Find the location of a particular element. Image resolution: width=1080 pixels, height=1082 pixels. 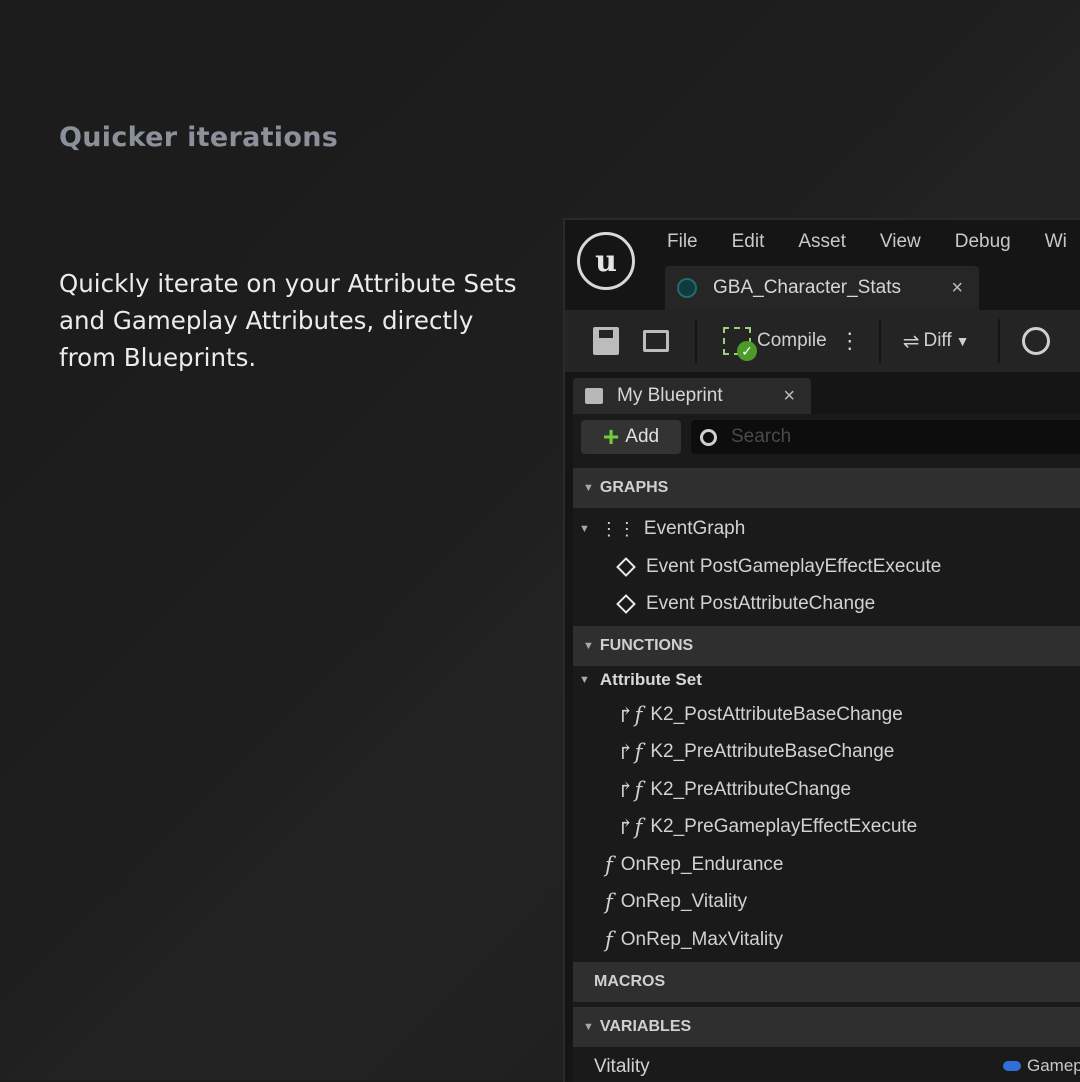

function-label: OnRep_Endurance is located at coordinates (702, 864).